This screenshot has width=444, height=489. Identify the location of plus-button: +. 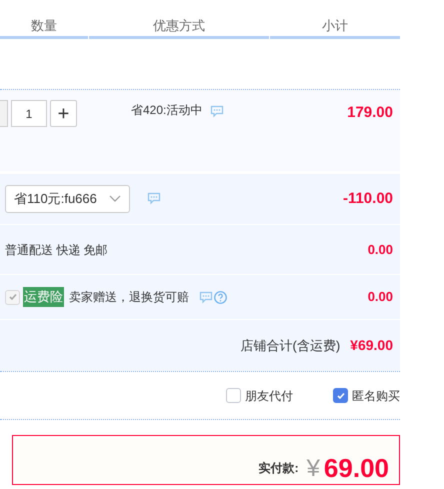
(63, 113).